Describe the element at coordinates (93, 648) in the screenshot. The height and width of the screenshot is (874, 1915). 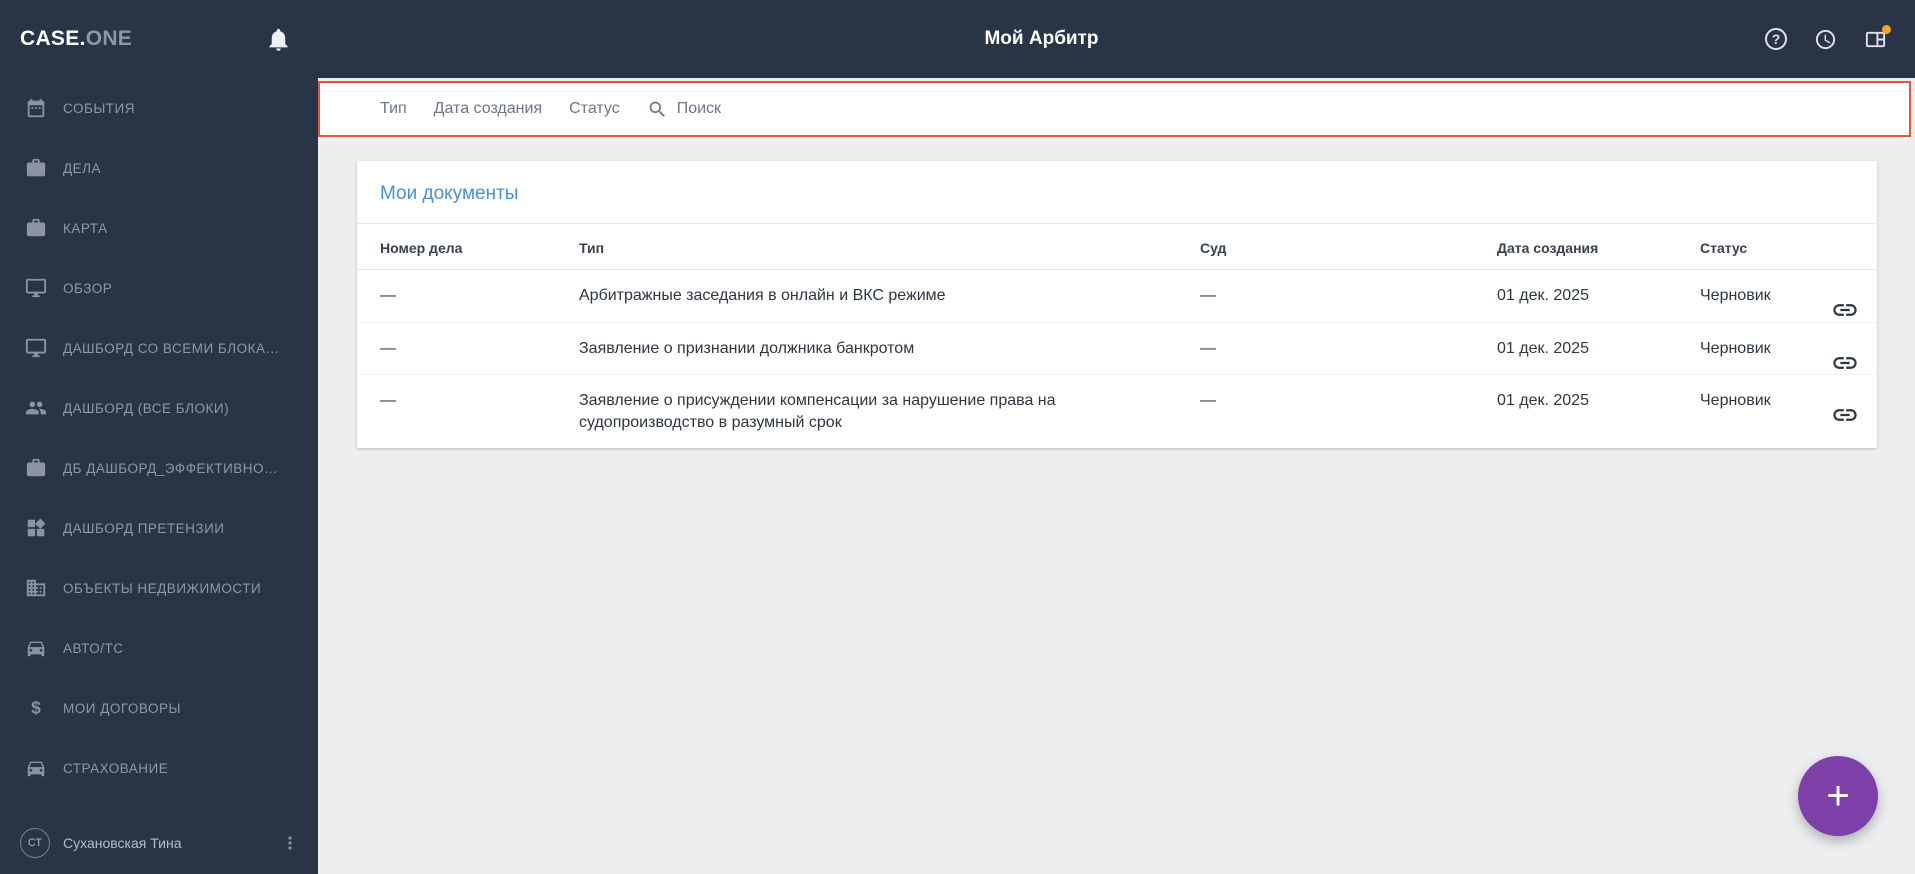
I see `sidebar-item-label: АВТО/ТС` at that location.